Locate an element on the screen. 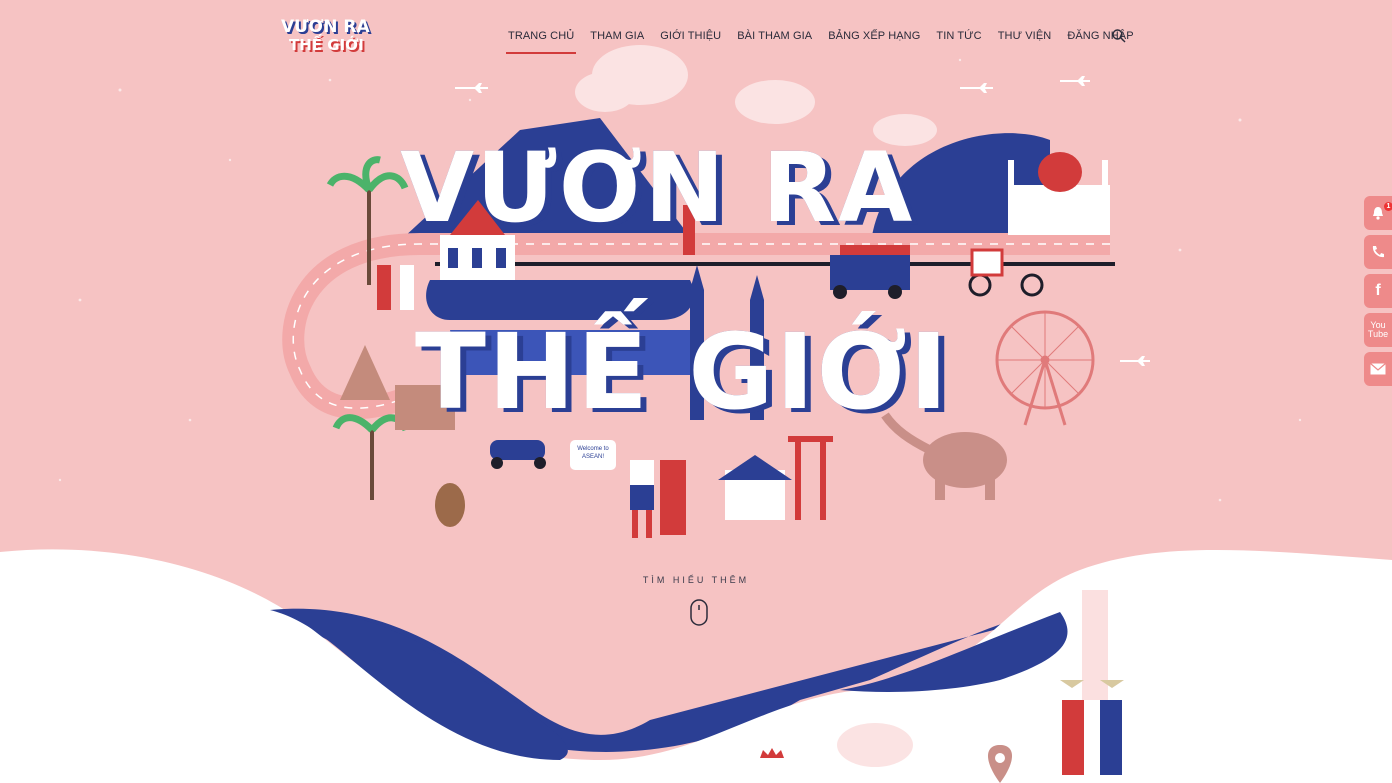 This screenshot has width=1392, height=783. hero-title-line1: VƯƠN RA is located at coordinates (657, 188).